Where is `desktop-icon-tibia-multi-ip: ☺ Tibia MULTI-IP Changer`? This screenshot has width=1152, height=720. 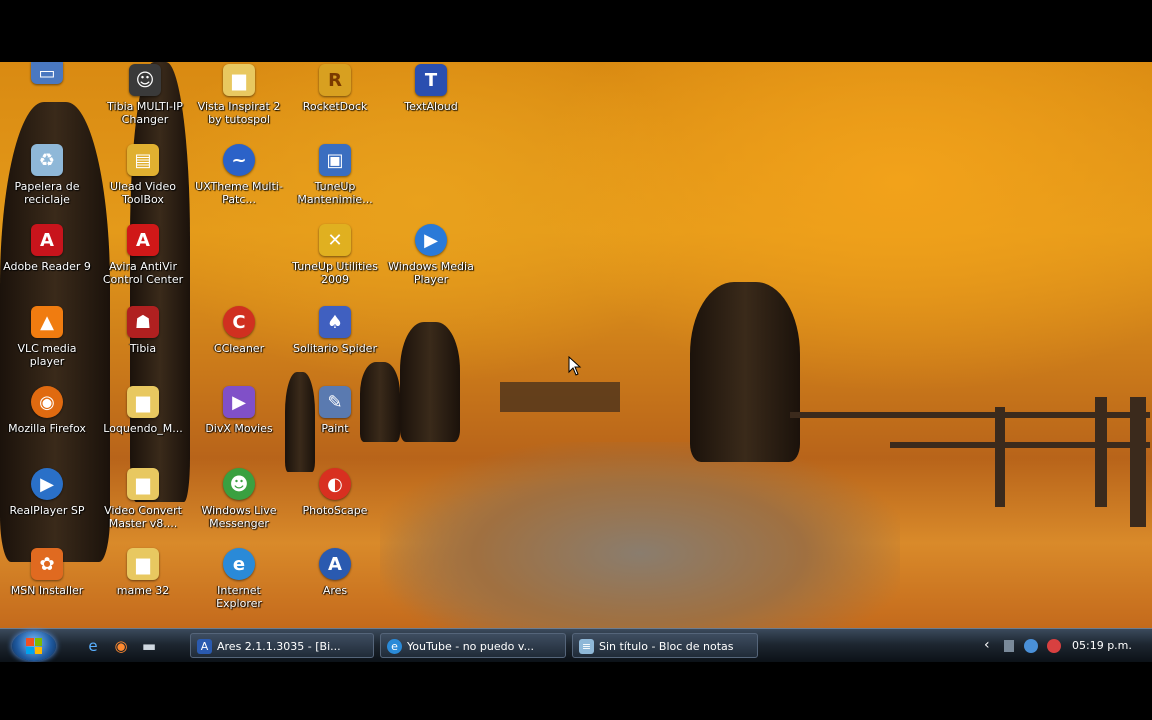
desktop-icon-tibia-multi-ip: ☺ Tibia MULTI-IP Changer is located at coordinates (145, 95).